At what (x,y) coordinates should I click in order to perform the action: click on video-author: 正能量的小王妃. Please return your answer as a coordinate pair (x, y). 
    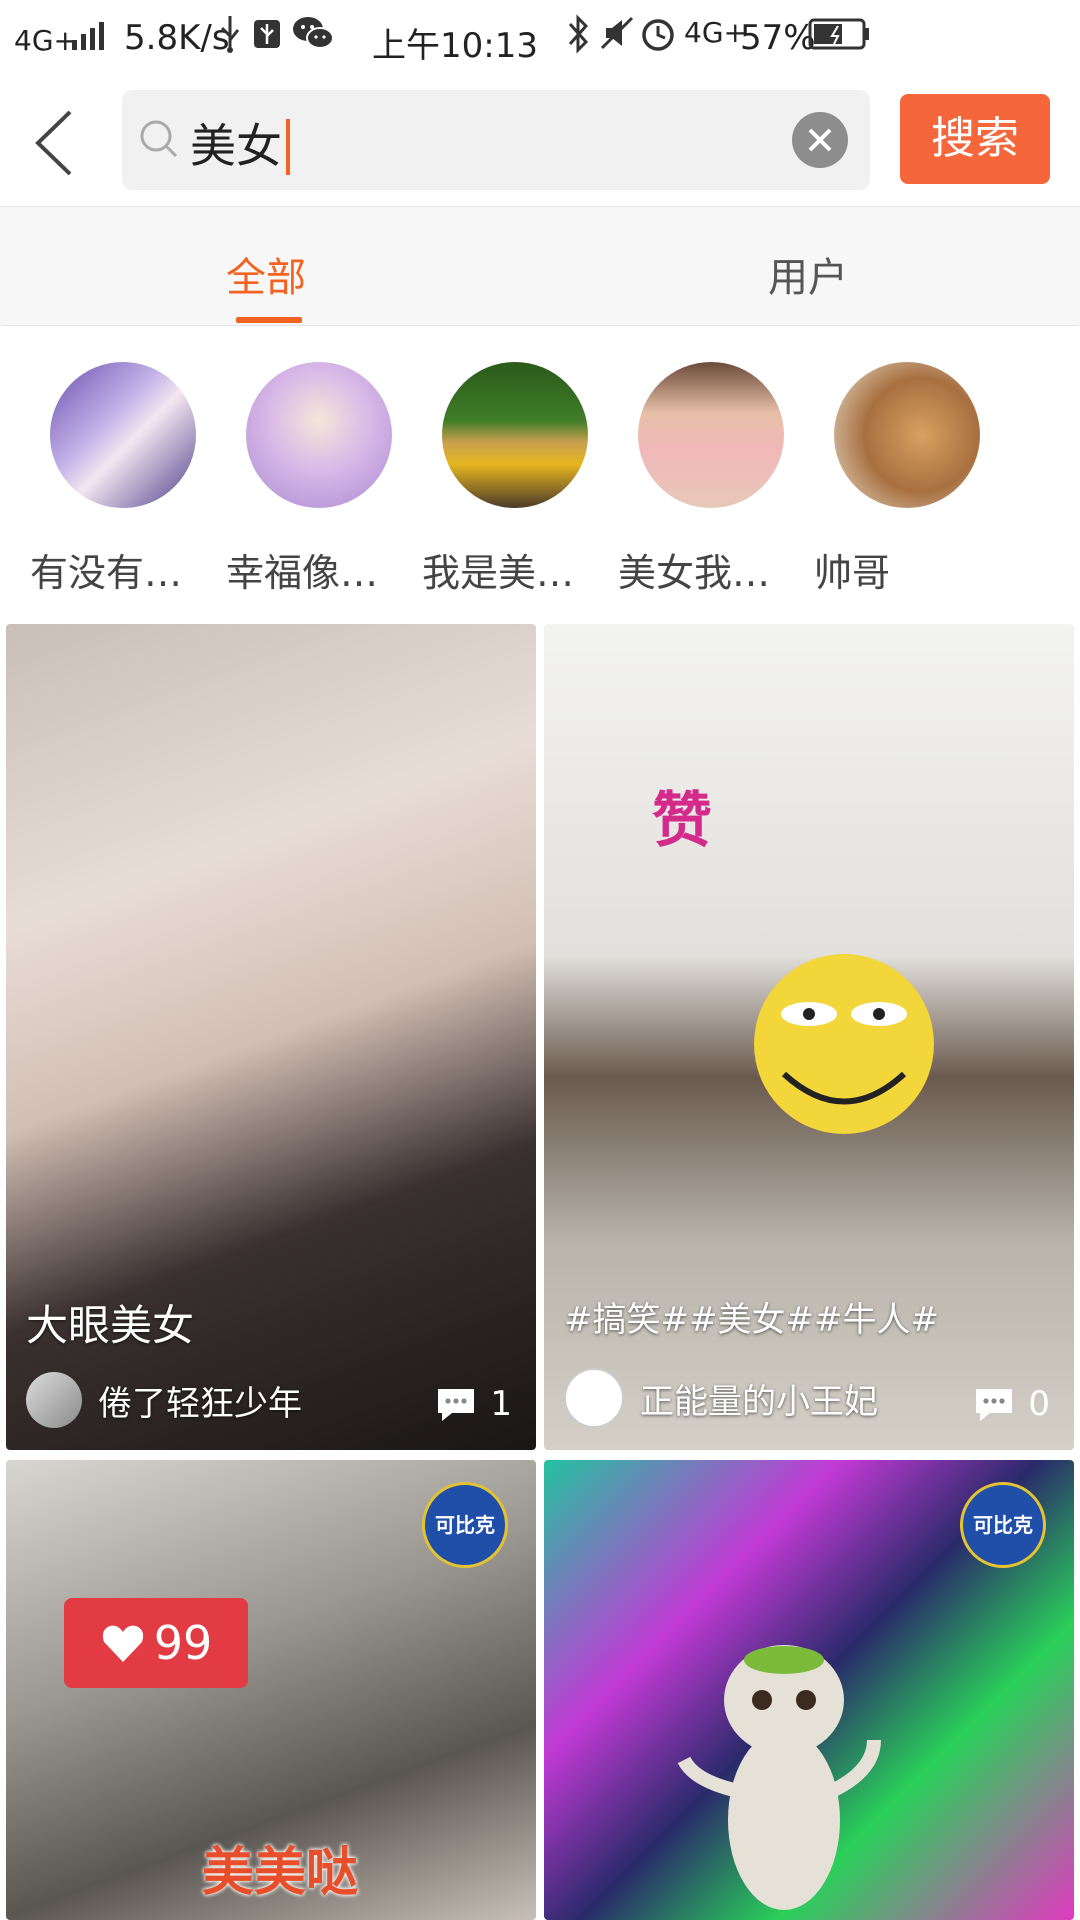
    Looking at the image, I should click on (721, 1398).